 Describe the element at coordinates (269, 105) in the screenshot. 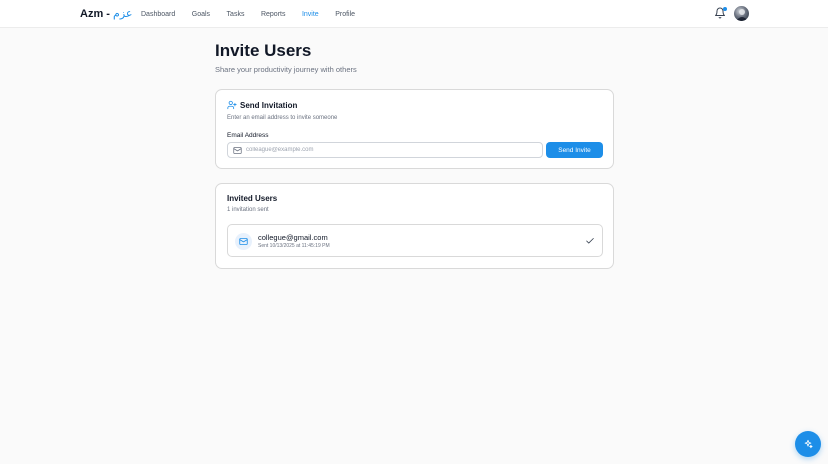

I see `send-invitation-title: Send Invitation` at that location.